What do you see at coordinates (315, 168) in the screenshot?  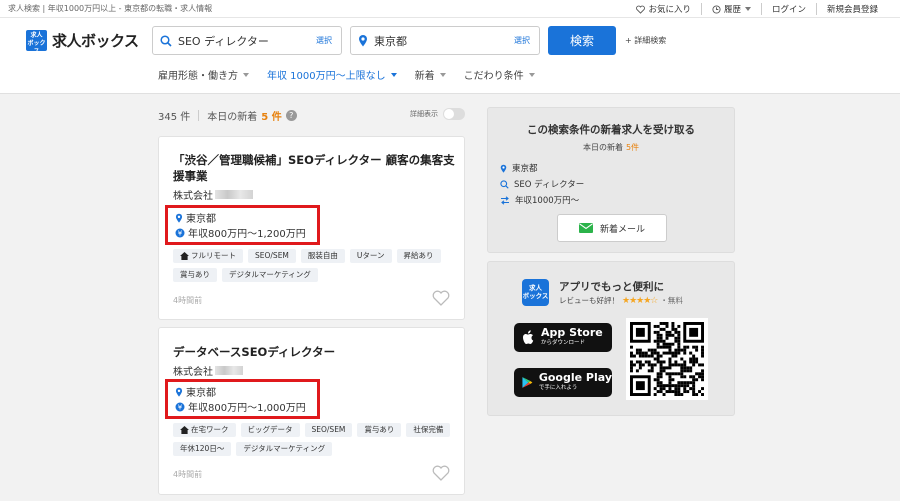 I see `job-title: 「渋谷／管理職候補」SEOディレクター 顧客の集客支援事業` at bounding box center [315, 168].